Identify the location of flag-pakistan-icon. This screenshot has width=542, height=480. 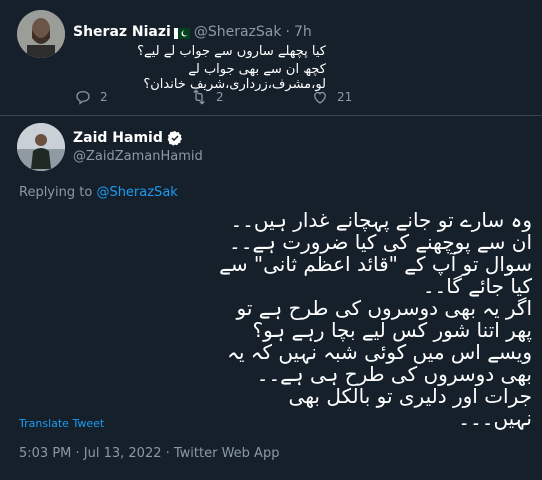
(181, 33).